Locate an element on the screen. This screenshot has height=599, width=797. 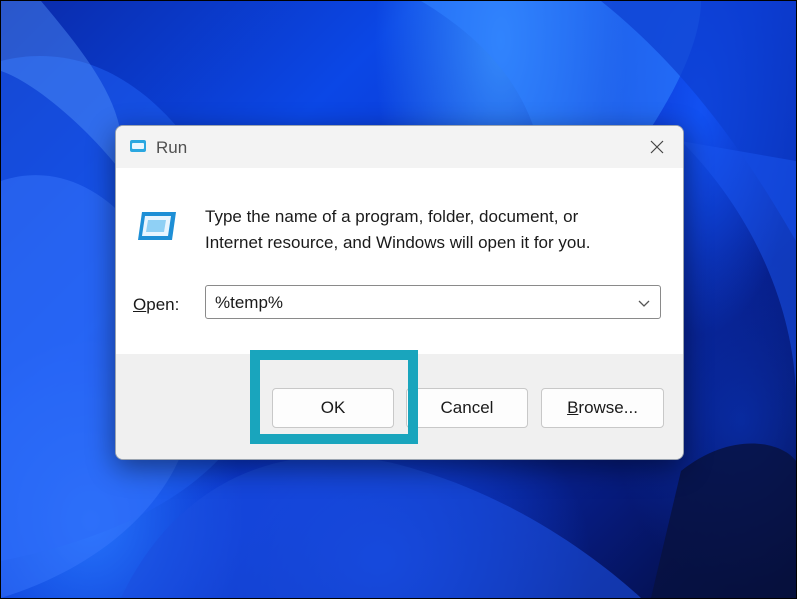
close-icon is located at coordinates (657, 147).